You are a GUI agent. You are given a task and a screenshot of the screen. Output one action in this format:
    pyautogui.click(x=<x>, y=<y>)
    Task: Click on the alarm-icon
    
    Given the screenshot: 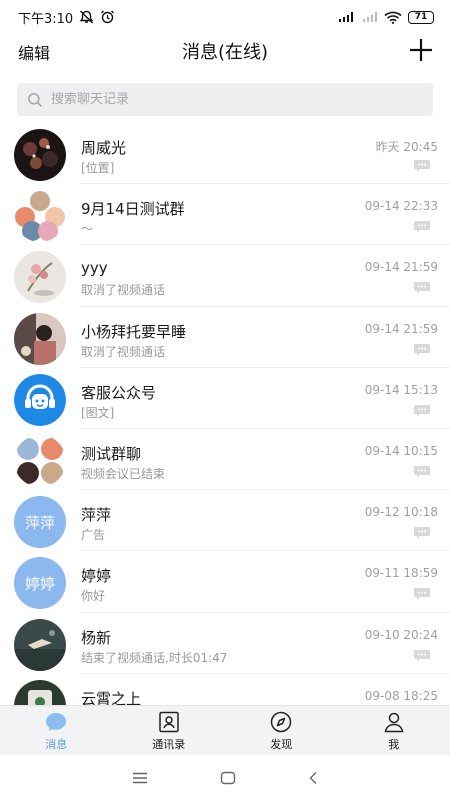 What is the action you would take?
    pyautogui.click(x=107, y=17)
    